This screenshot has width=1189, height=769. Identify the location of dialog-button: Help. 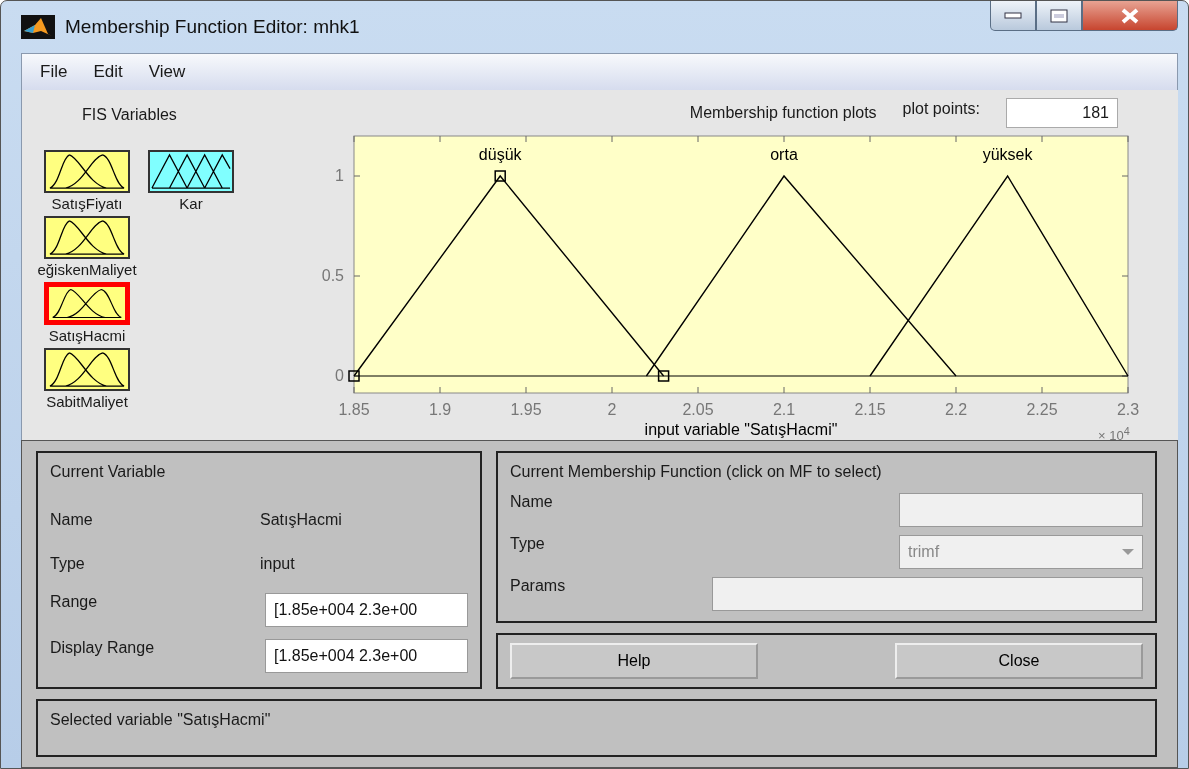
(634, 661).